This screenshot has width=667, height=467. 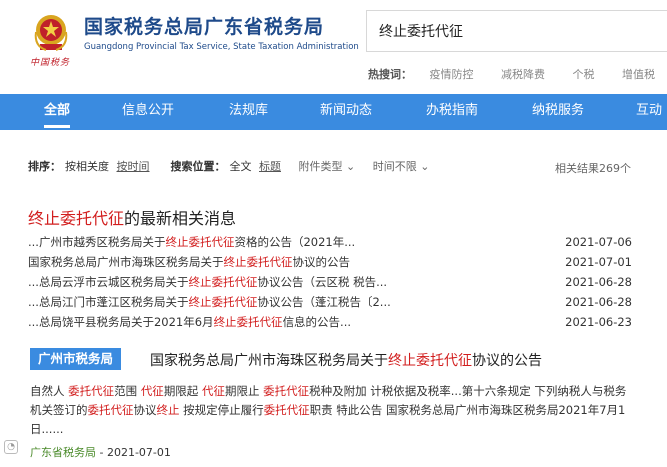 What do you see at coordinates (204, 25) in the screenshot?
I see `site-title: 国家税务总局广东省税务局` at bounding box center [204, 25].